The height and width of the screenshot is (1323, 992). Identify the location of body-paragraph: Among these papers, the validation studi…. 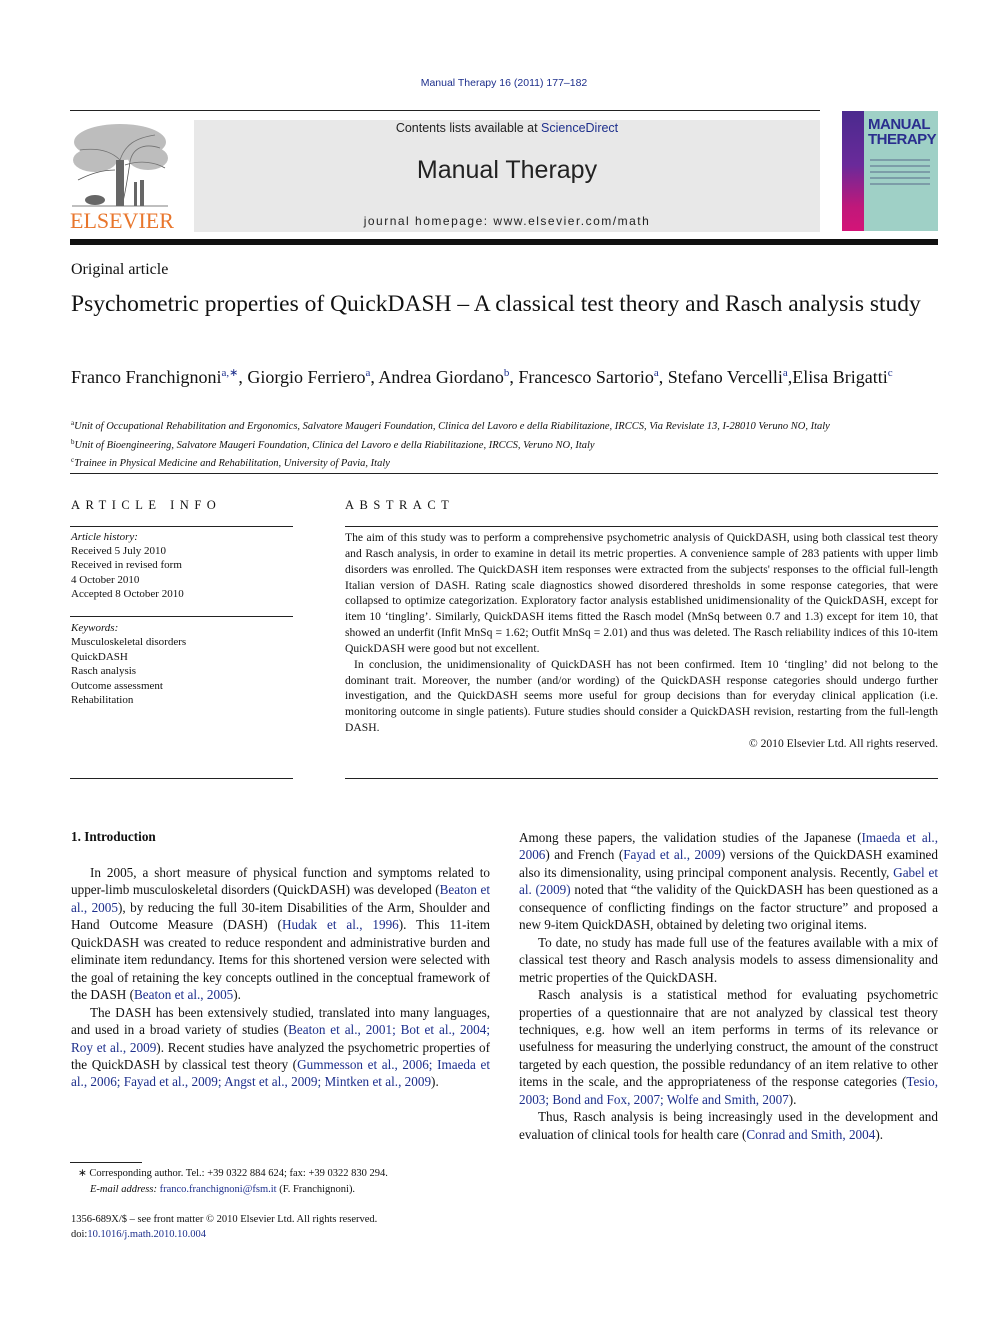
(728, 881).